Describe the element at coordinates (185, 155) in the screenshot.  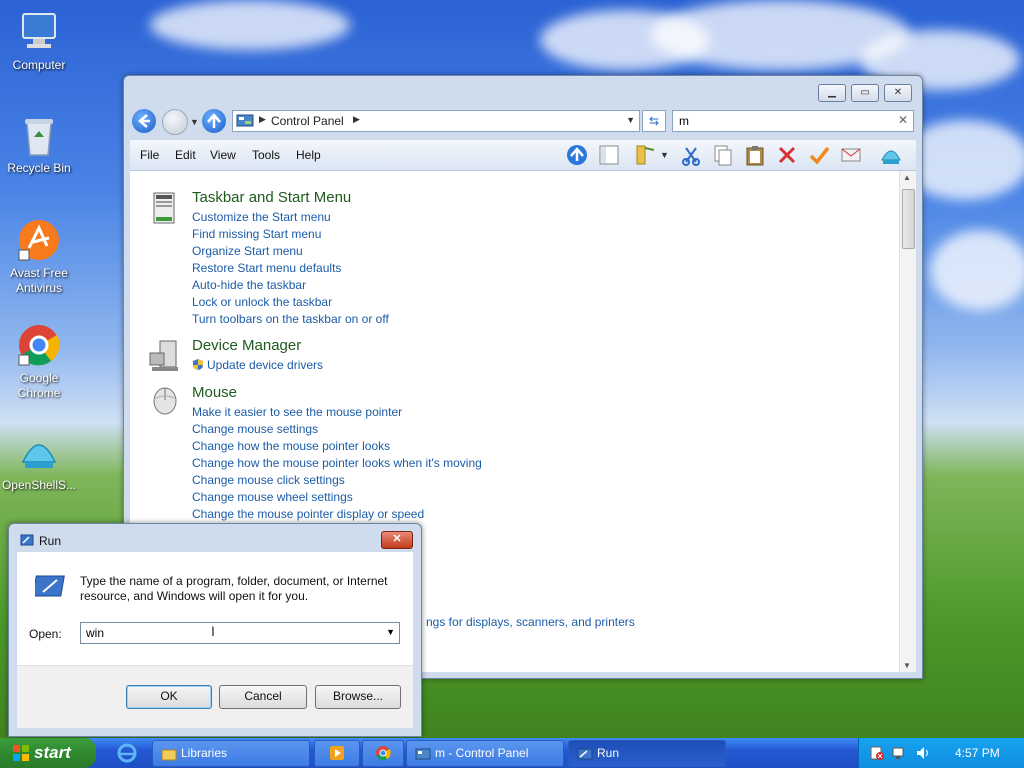
I see `menu-edit: Edit` at that location.